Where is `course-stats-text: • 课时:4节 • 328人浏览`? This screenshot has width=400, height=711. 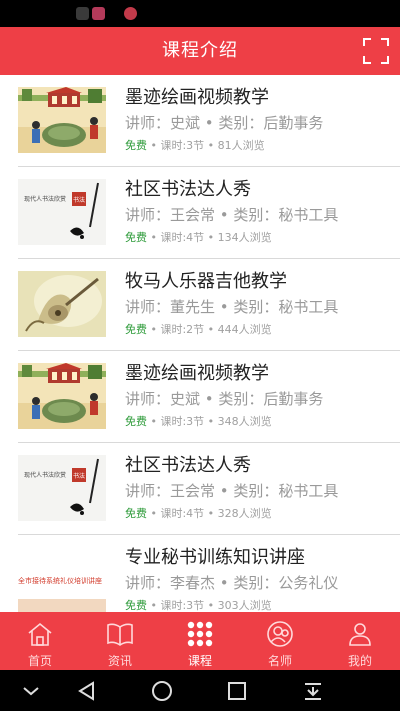
course-stats-text: • 课时:4节 • 328人浏览 is located at coordinates (209, 513).